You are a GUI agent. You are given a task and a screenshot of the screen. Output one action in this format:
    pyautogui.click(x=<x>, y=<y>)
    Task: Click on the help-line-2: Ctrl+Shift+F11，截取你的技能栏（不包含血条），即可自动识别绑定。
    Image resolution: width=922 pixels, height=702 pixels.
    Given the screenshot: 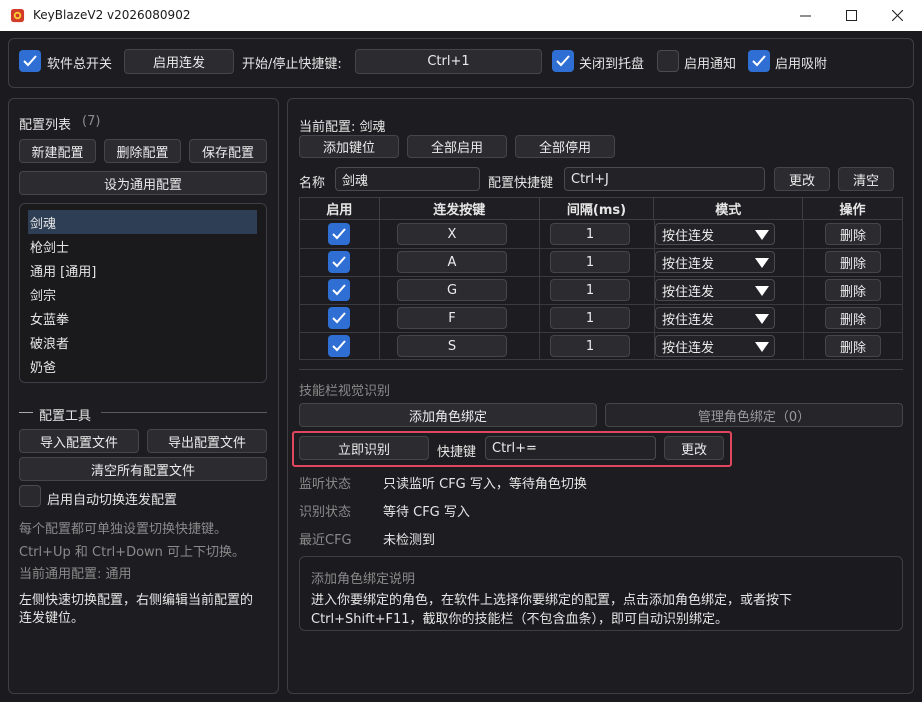 What is the action you would take?
    pyautogui.click(x=519, y=619)
    